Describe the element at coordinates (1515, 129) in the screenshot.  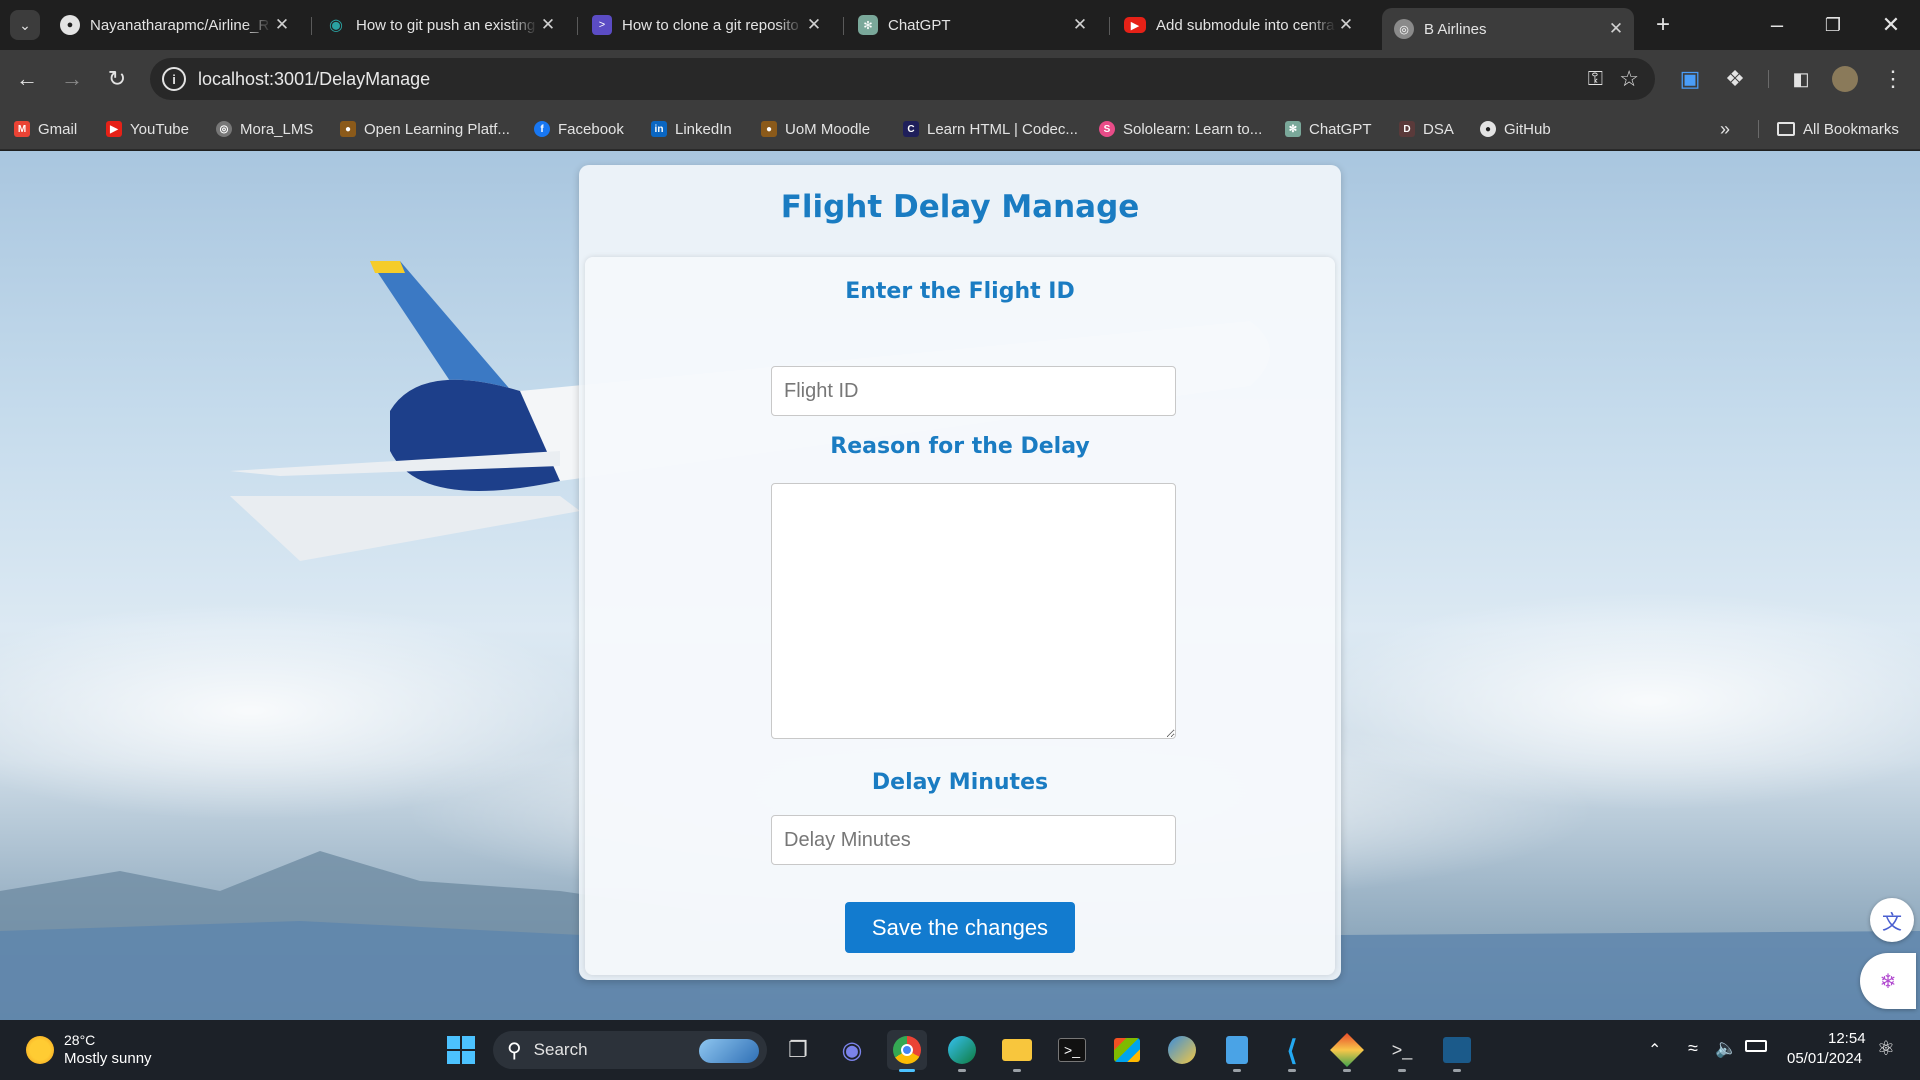
I see `bookmark-github: ● GitHub` at that location.